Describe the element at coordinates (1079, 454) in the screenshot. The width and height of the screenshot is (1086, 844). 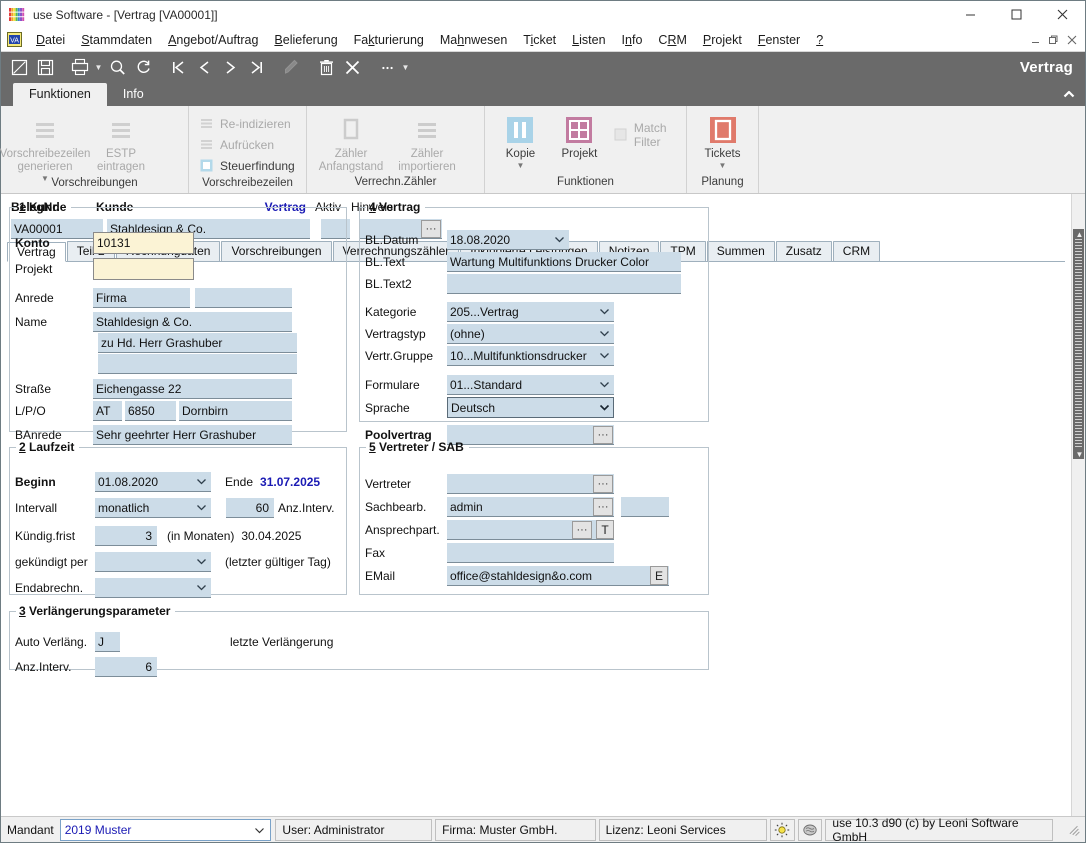
I see `scroll-down-arrow-icon: ▼` at that location.